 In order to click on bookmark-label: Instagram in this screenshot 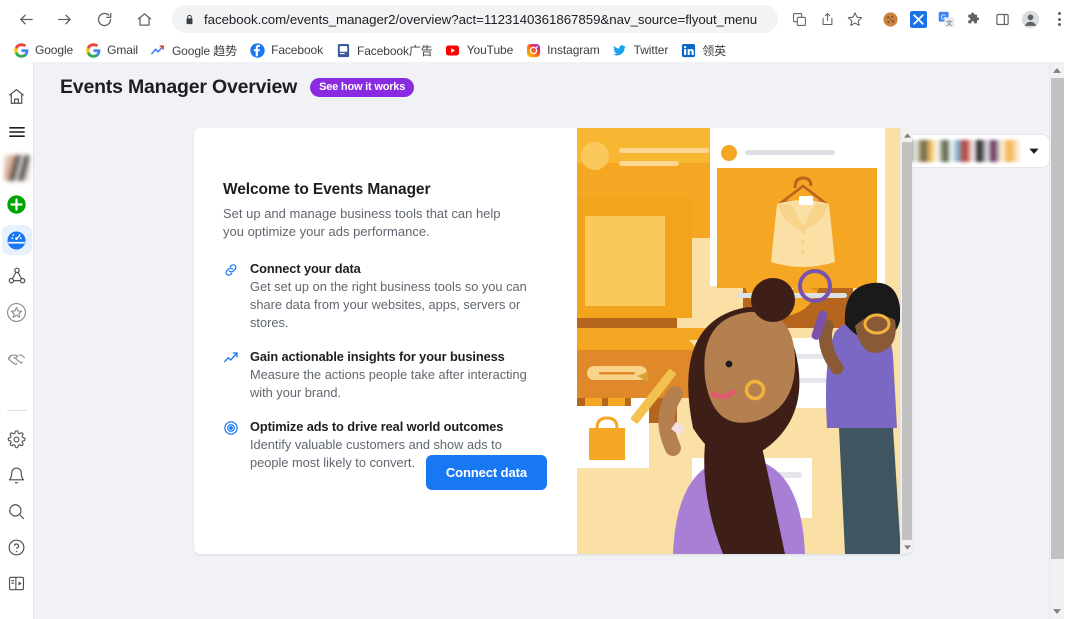, I will do `click(573, 50)`.